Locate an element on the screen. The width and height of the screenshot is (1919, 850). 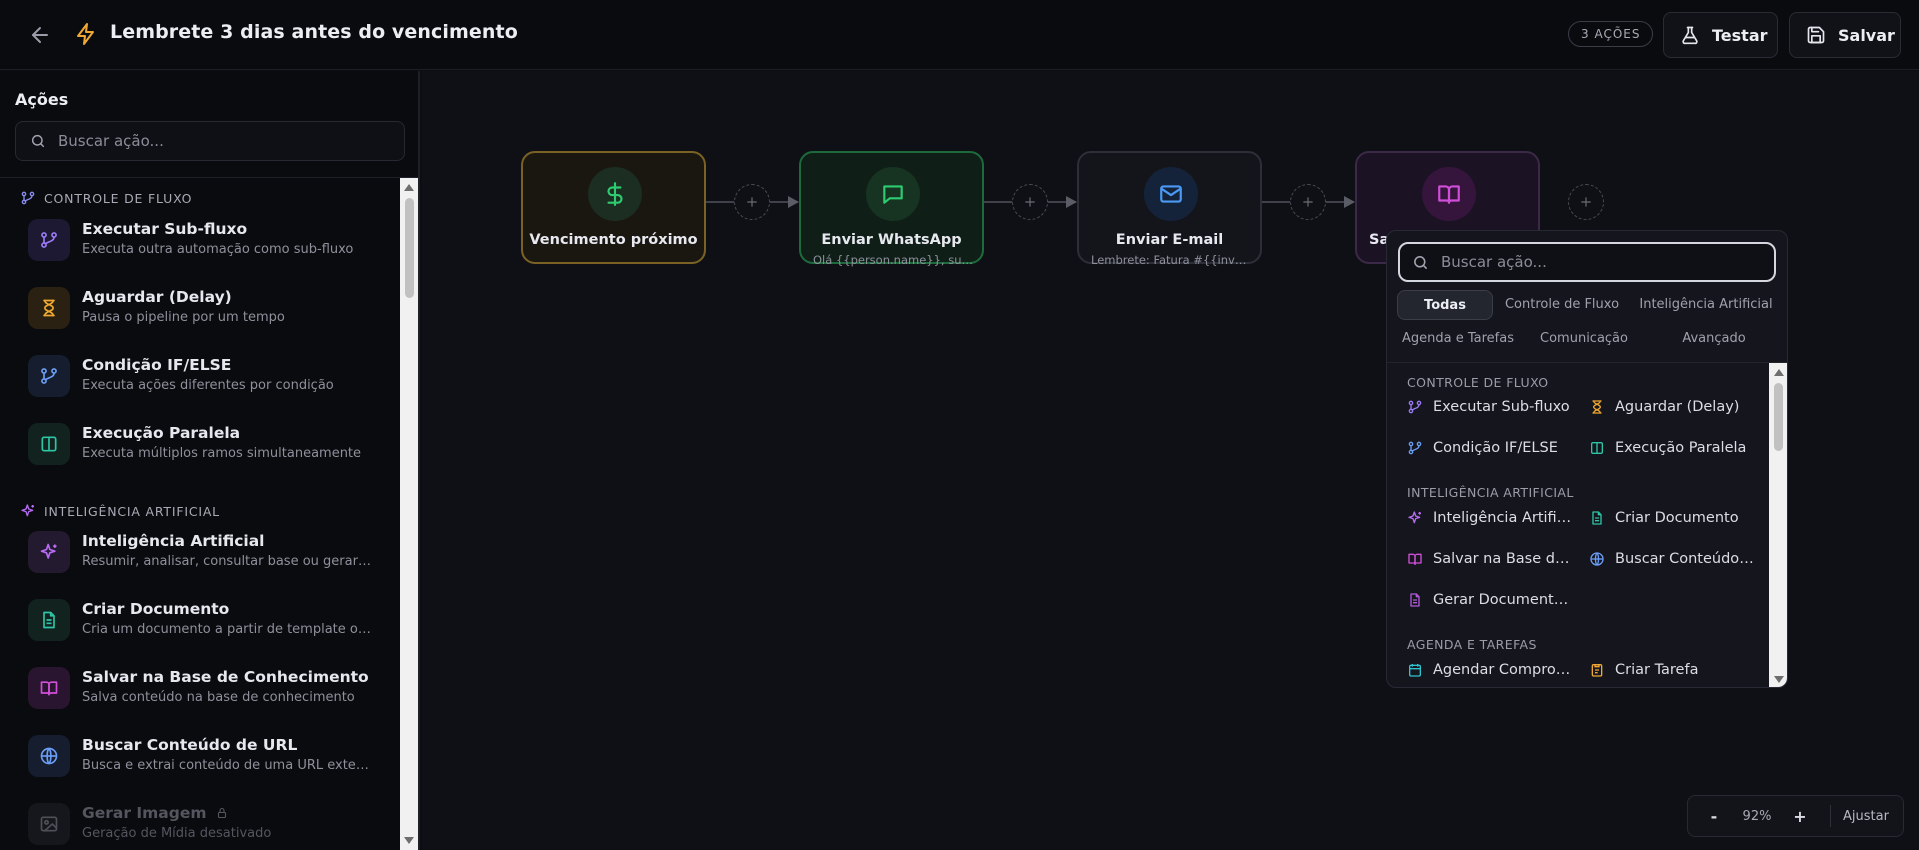
picker-item-delay: Aguardar (Delay) is located at coordinates (1674, 407).